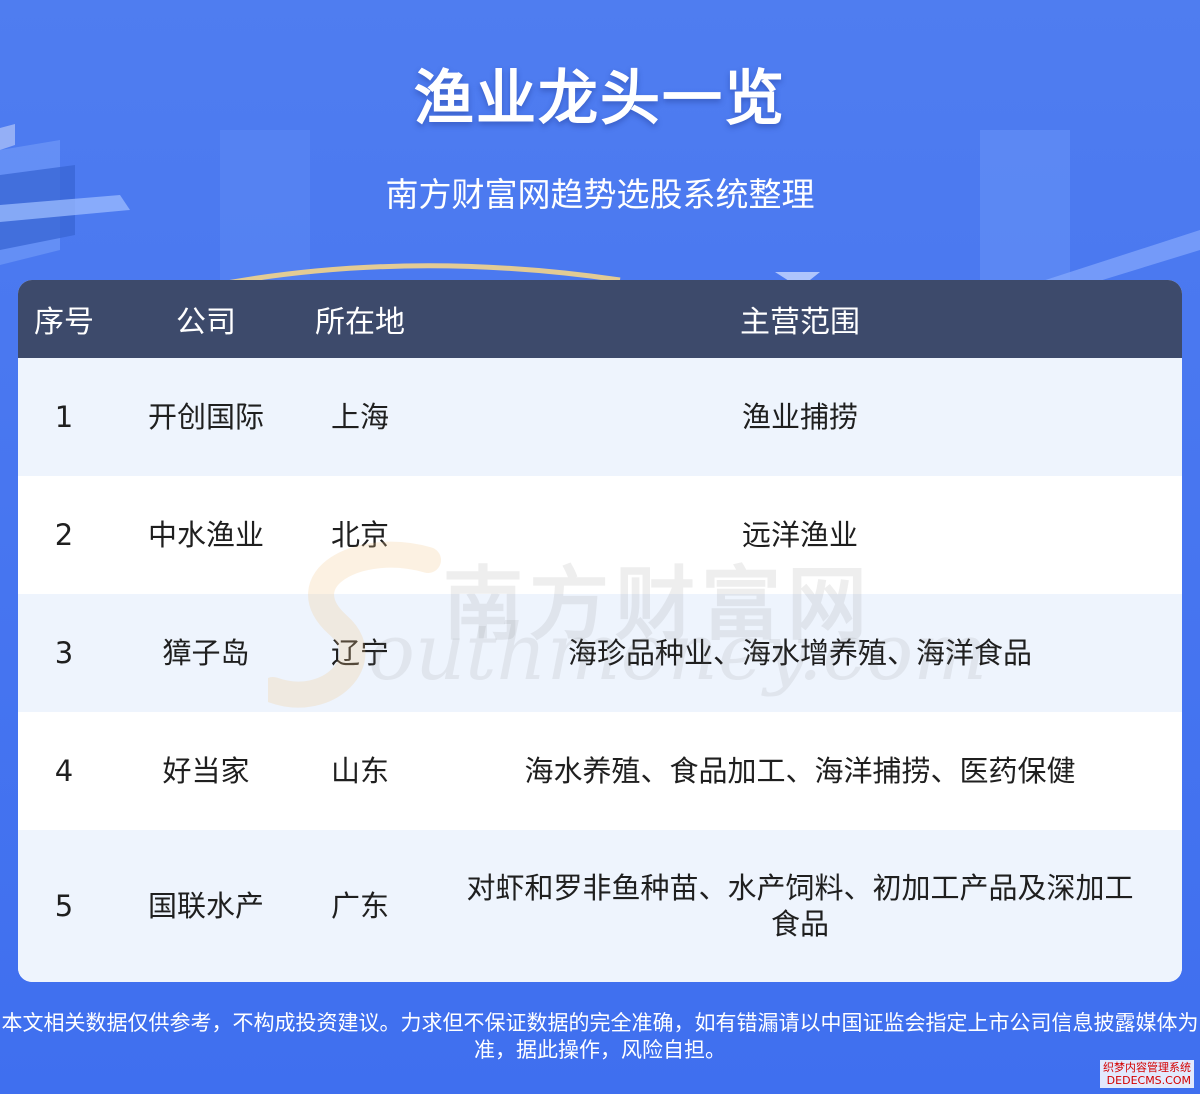  I want to click on table-row: 5 国联水产 广东 对虾和罗非鱼种苗、水产饲料、初加工产品及深加工食品, so click(600, 906).